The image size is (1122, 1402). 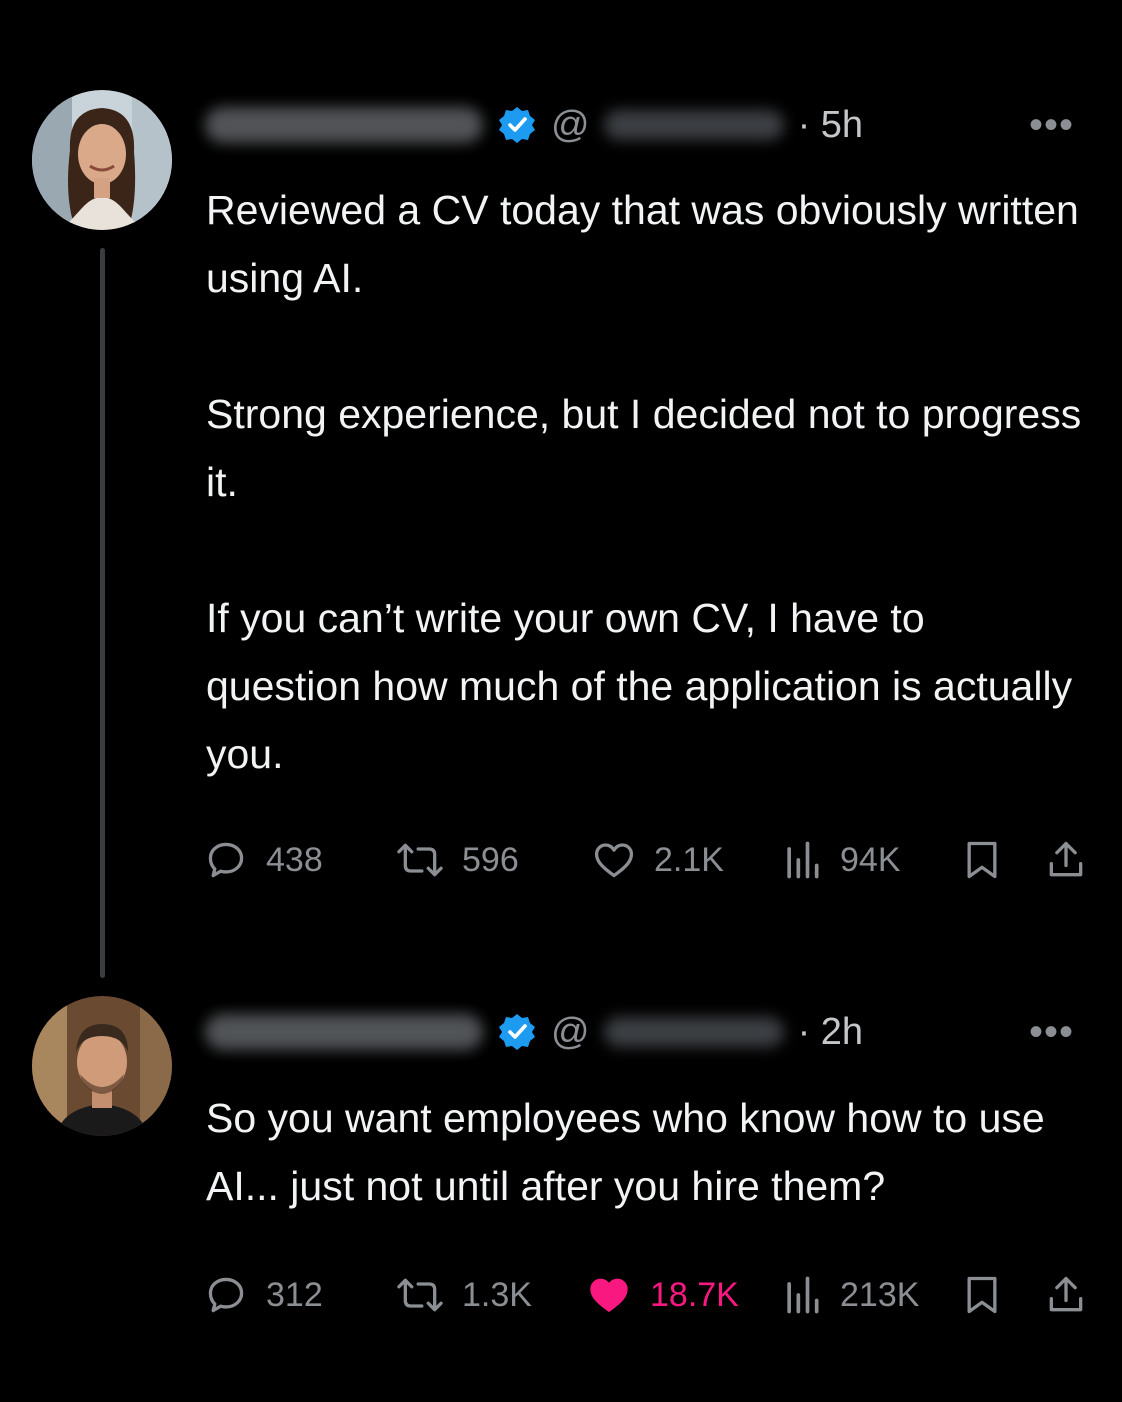 I want to click on view-count: 213K, so click(x=880, y=1294).